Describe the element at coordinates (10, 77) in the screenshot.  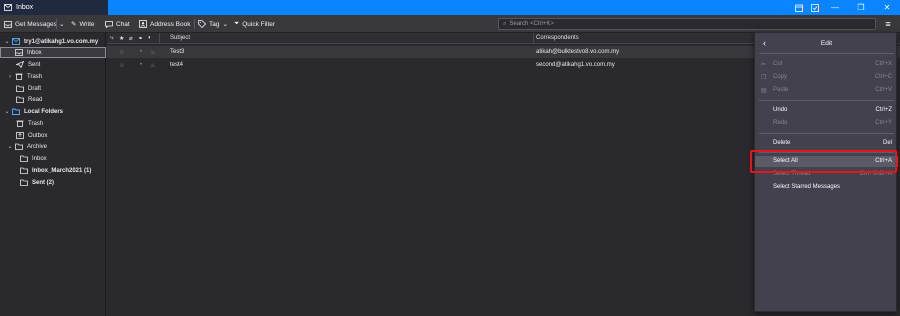
I see `chevron-right-icon: ›` at that location.